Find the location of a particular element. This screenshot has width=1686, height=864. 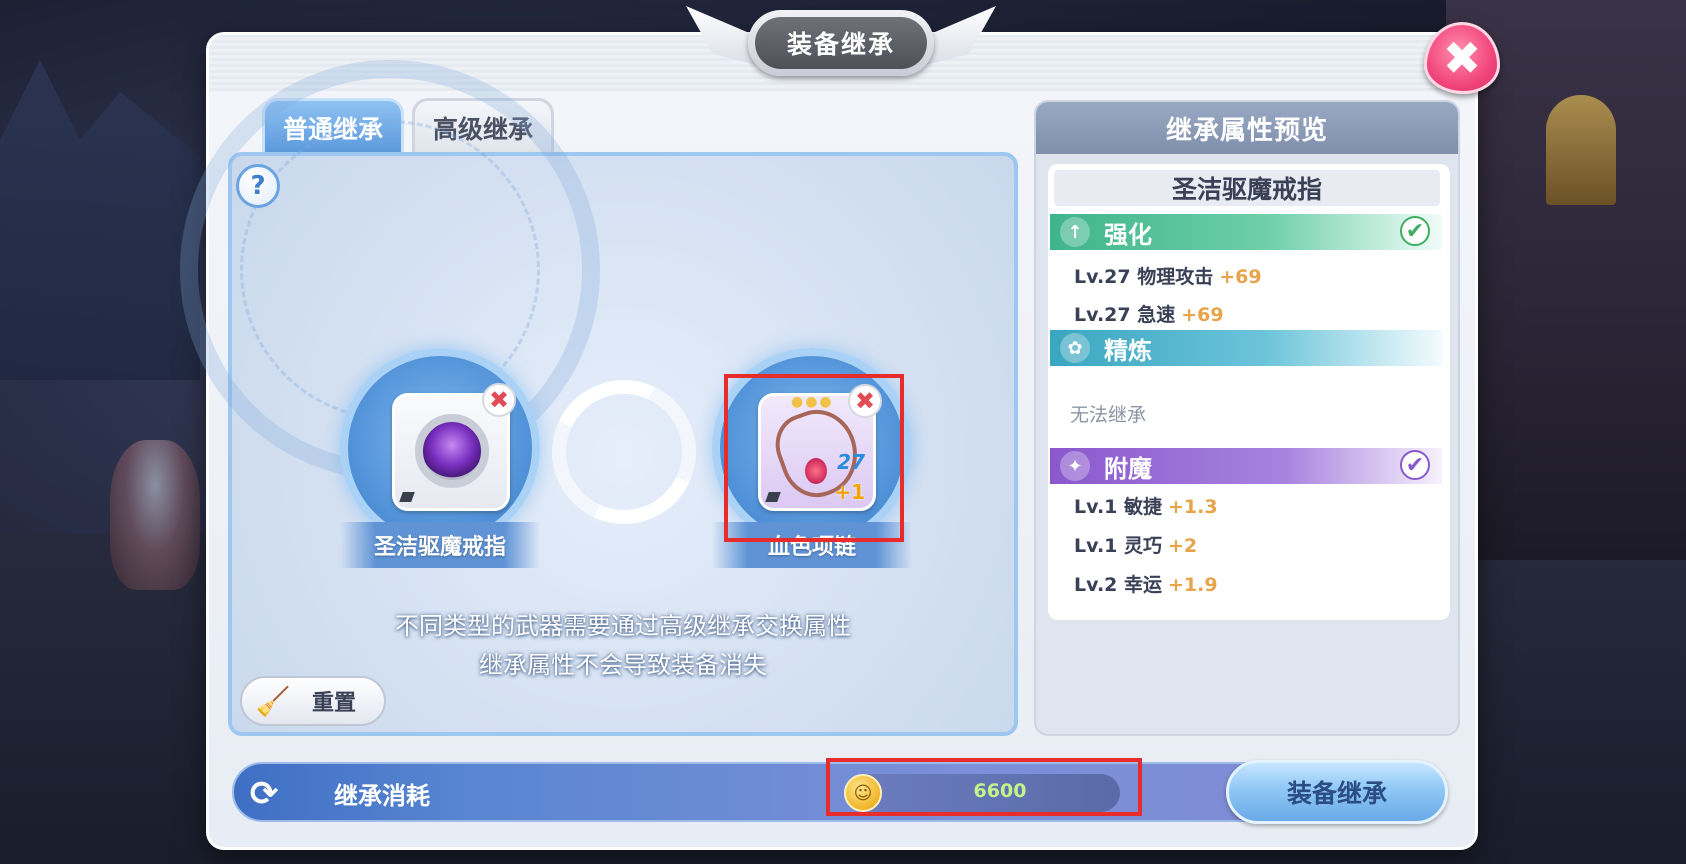

player-character is located at coordinates (155, 515).